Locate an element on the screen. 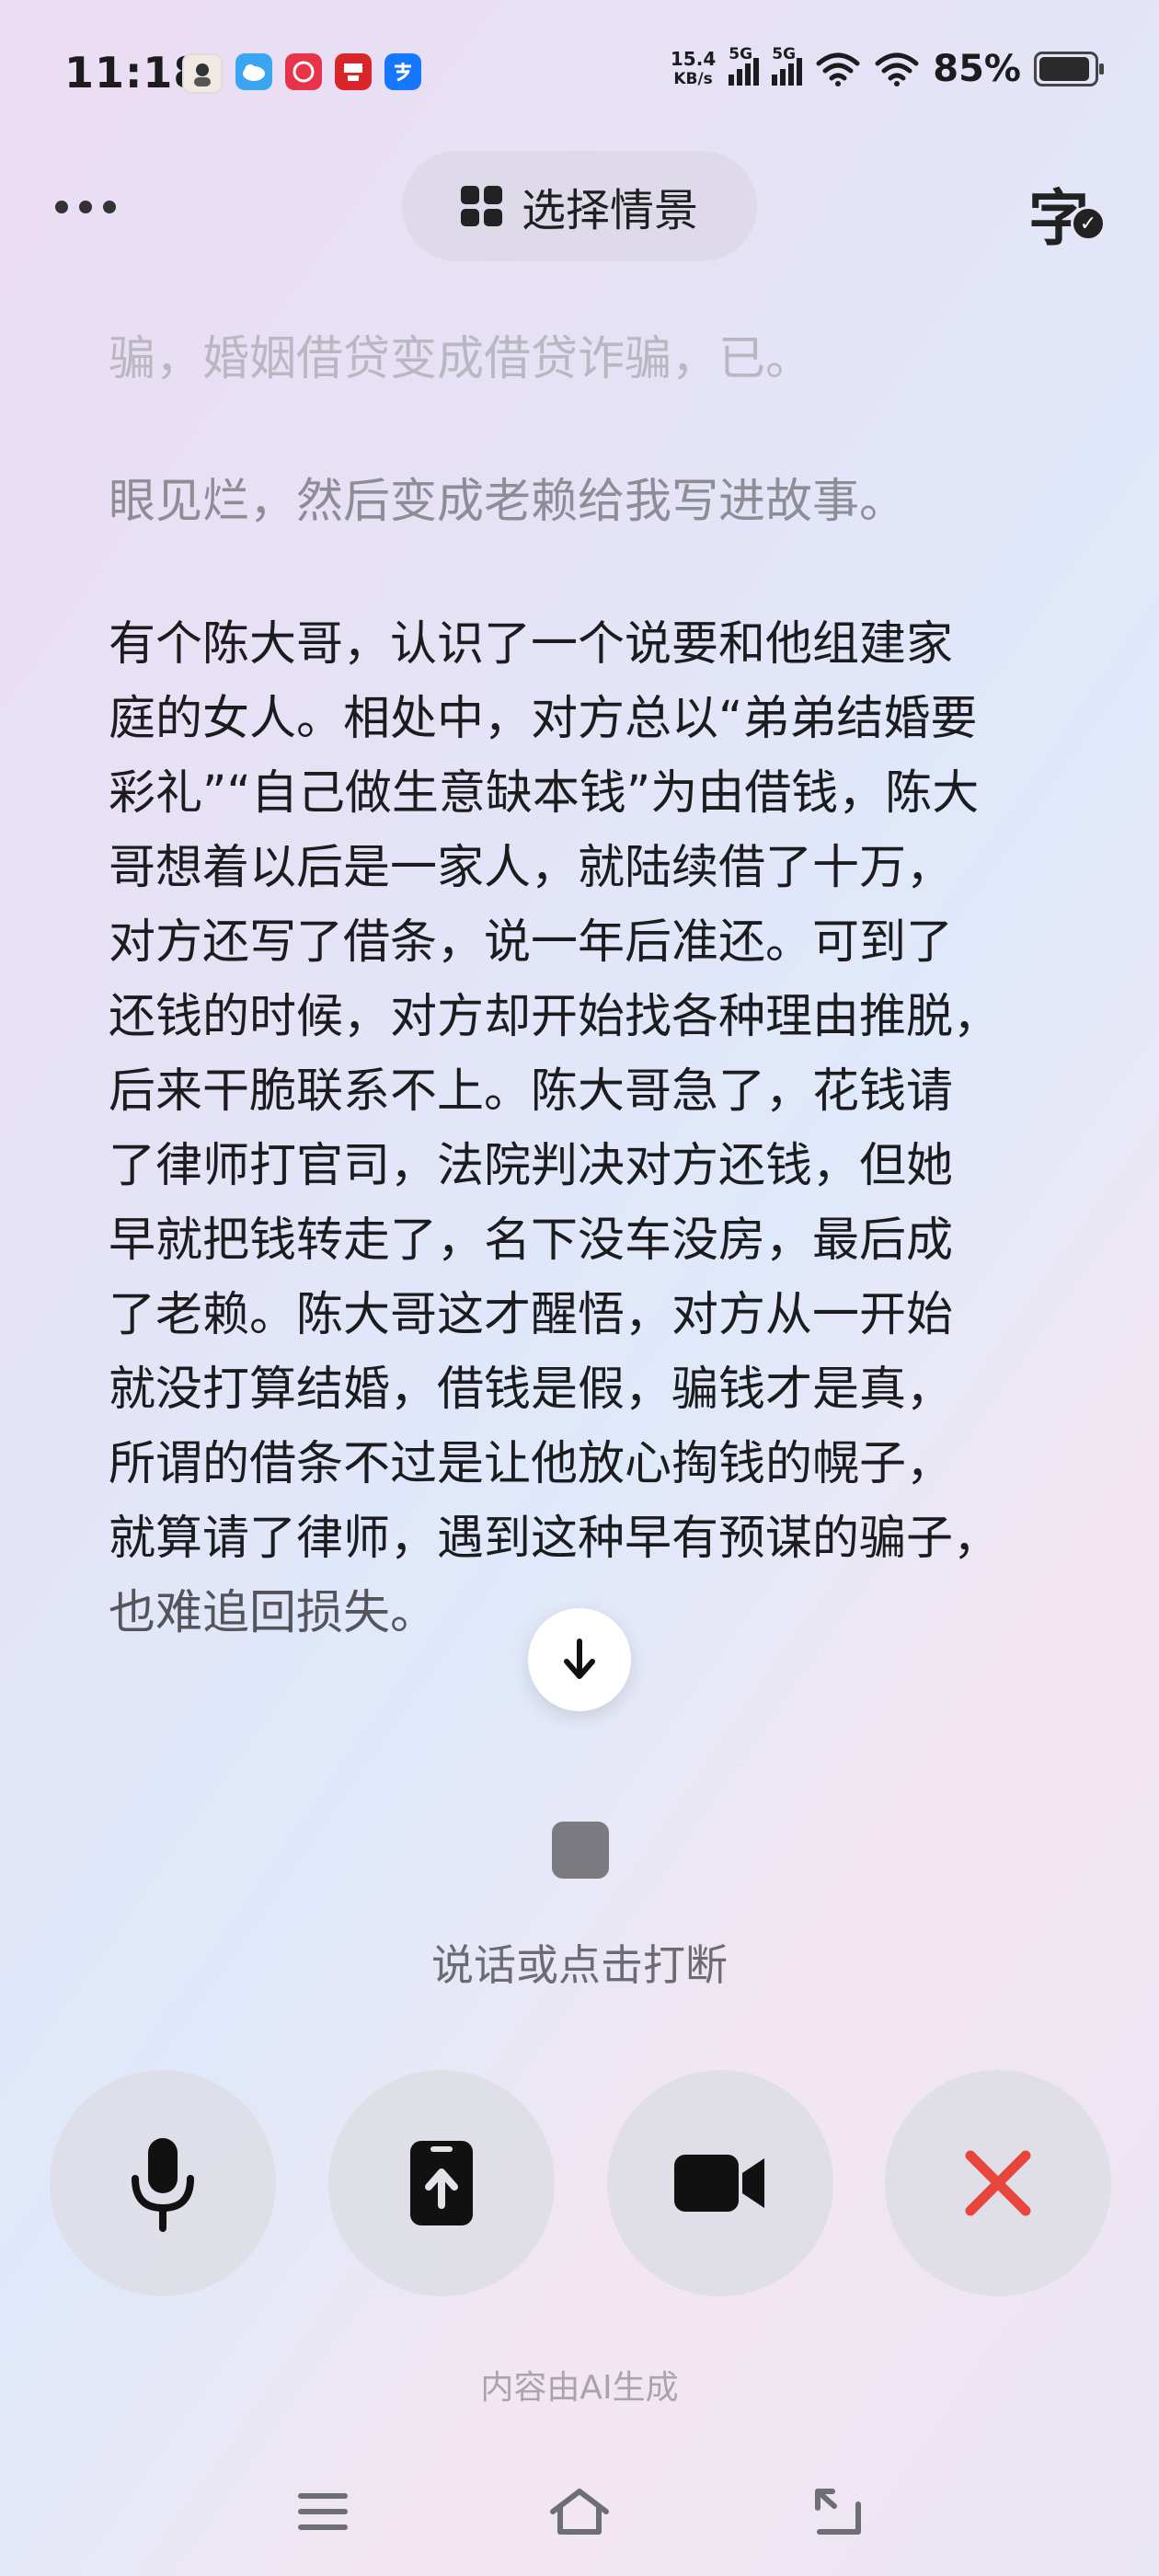 This screenshot has width=1159, height=2576. home-nav-button is located at coordinates (579, 2511).